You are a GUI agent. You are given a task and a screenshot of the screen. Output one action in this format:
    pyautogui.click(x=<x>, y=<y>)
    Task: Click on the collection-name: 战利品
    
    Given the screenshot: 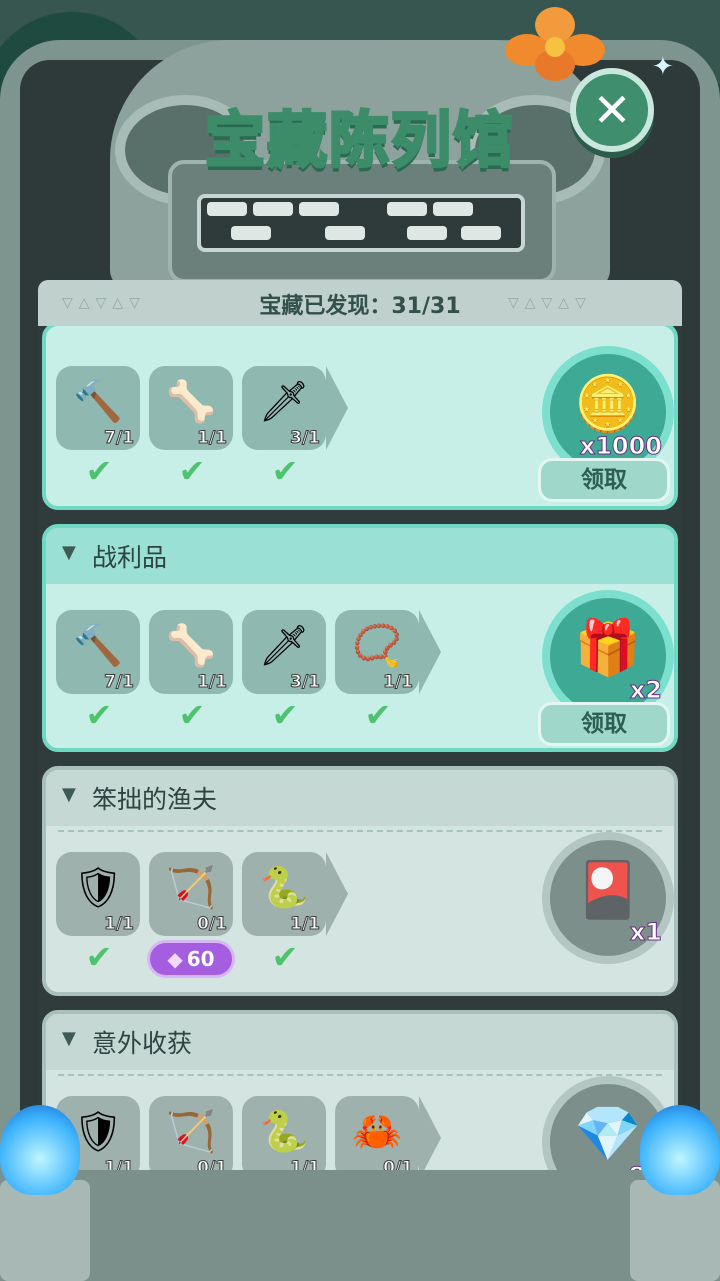 What is the action you would take?
    pyautogui.click(x=130, y=557)
    